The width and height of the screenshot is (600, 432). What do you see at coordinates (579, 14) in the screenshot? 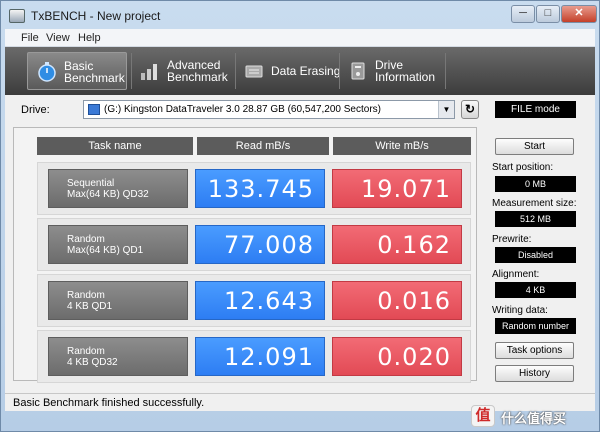
I see `close-button: ✕` at bounding box center [579, 14].